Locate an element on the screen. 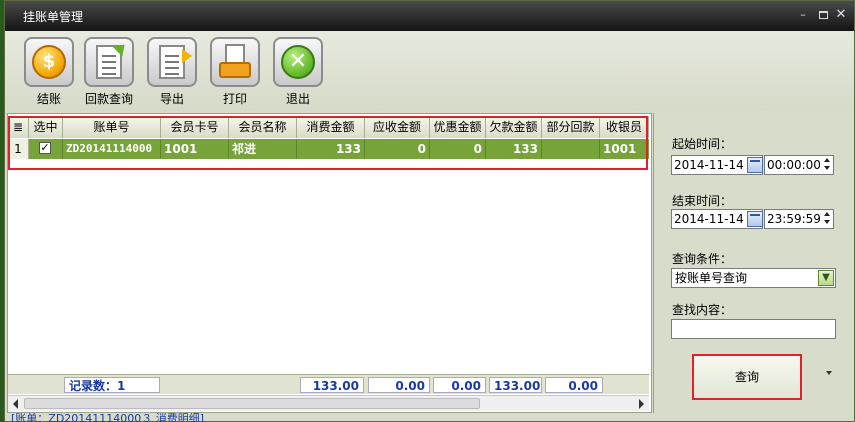 Image resolution: width=855 pixels, height=422 pixels. start-time-field: 00:00:00 is located at coordinates (799, 165).